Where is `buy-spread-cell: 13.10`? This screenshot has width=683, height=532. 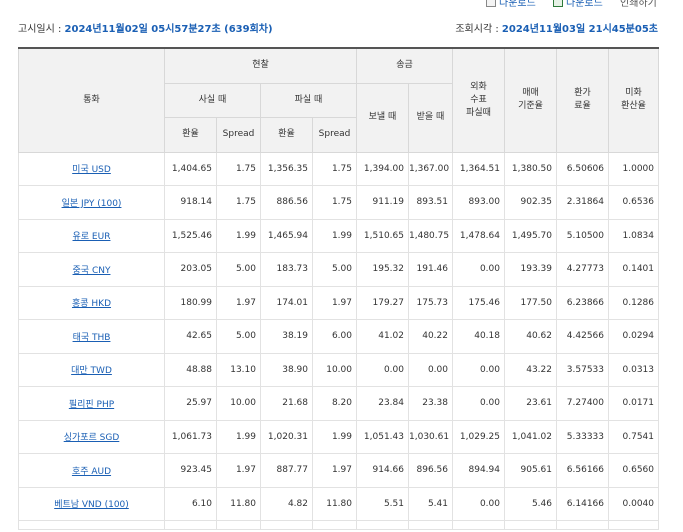 buy-spread-cell: 13.10 is located at coordinates (238, 369).